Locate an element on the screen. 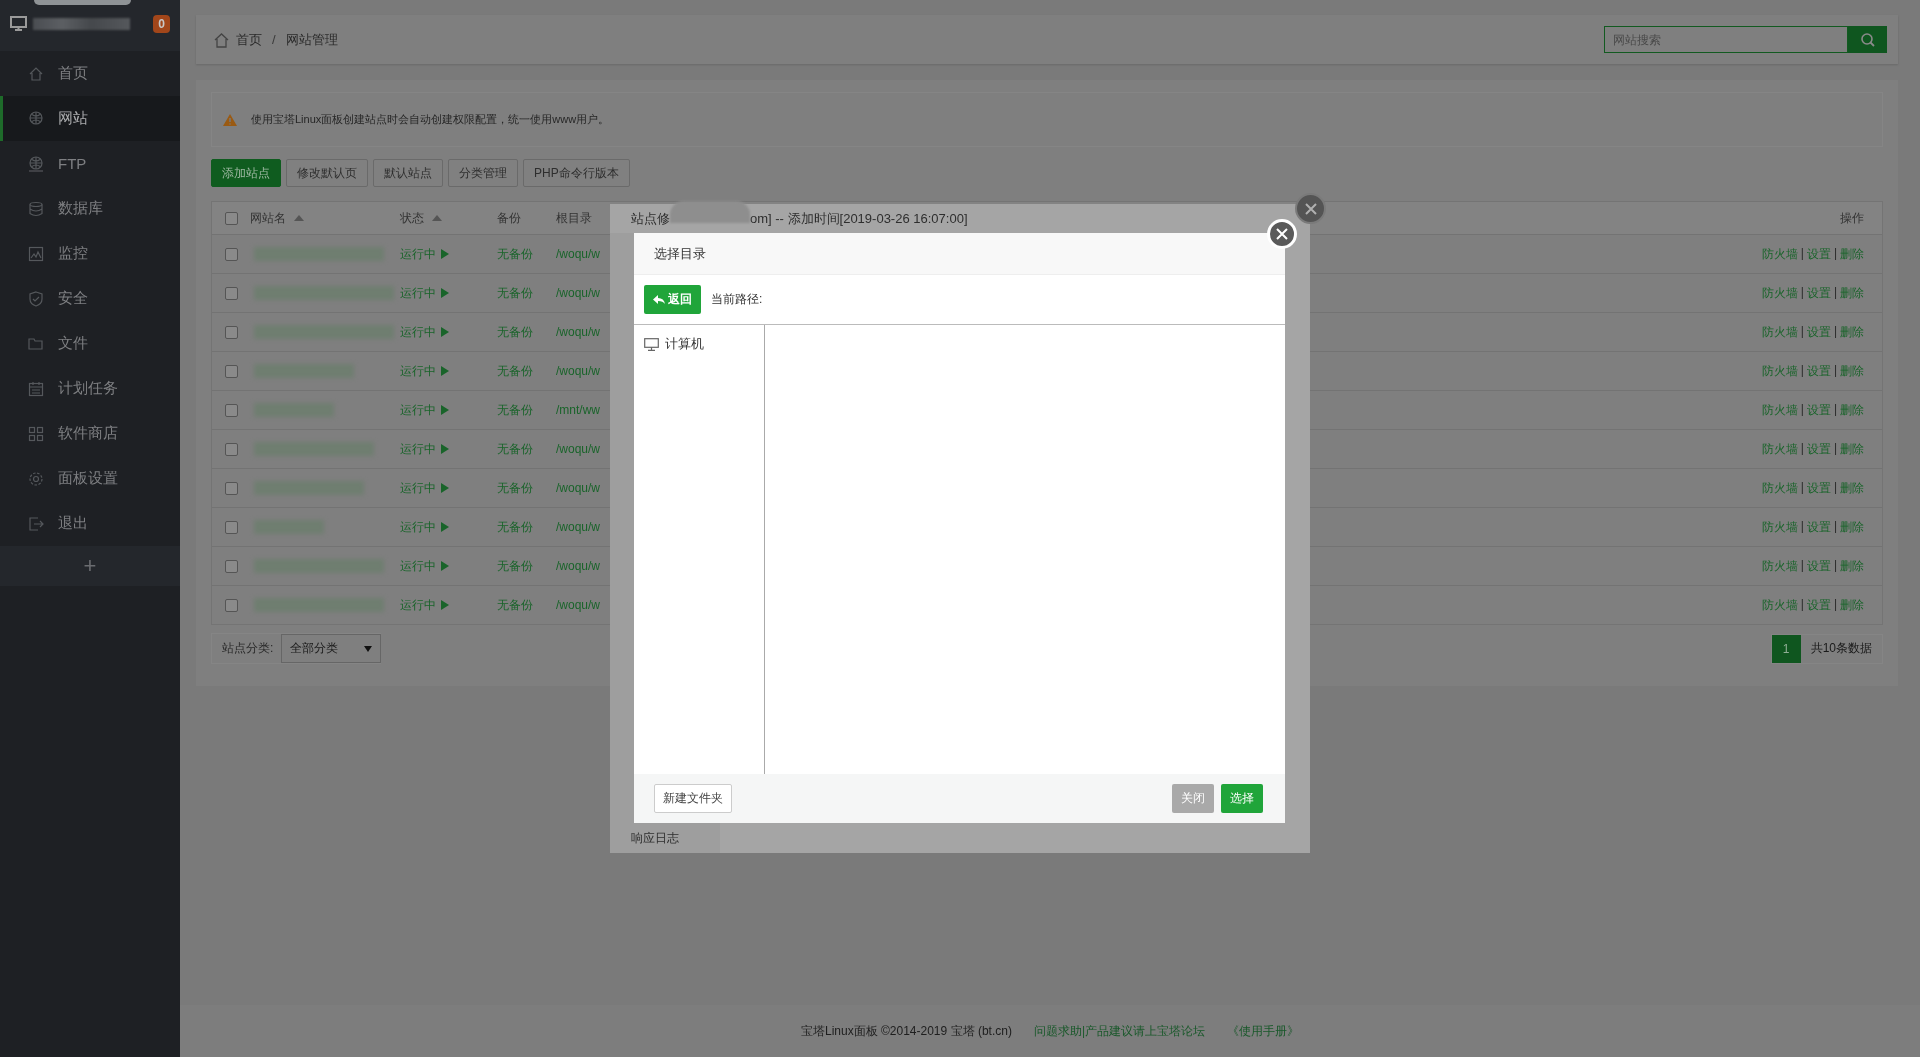  column-header: 操作 is located at coordinates (1852, 218).